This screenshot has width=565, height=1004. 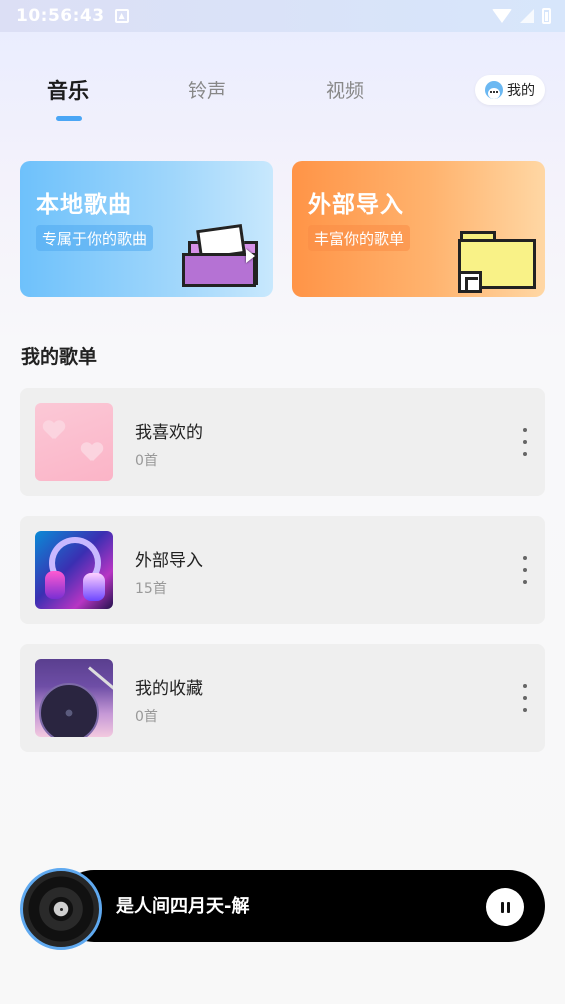 I want to click on signal-icon, so click(x=527, y=16).